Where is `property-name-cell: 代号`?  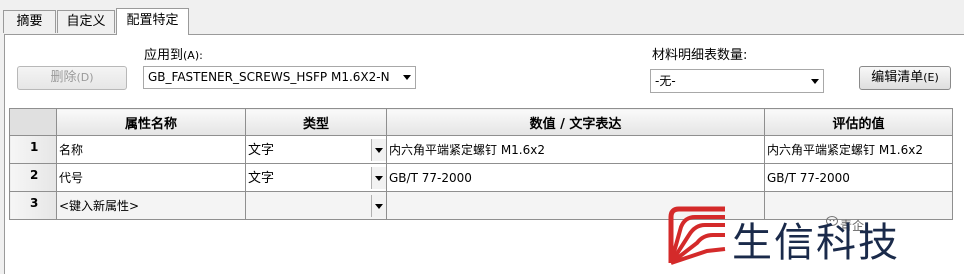
property-name-cell: 代号 is located at coordinates (151, 177).